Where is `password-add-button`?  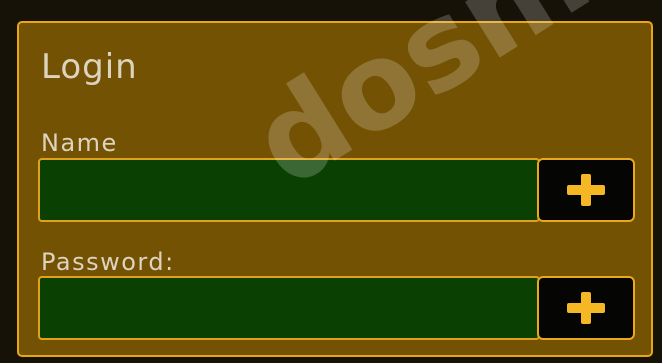 password-add-button is located at coordinates (586, 308).